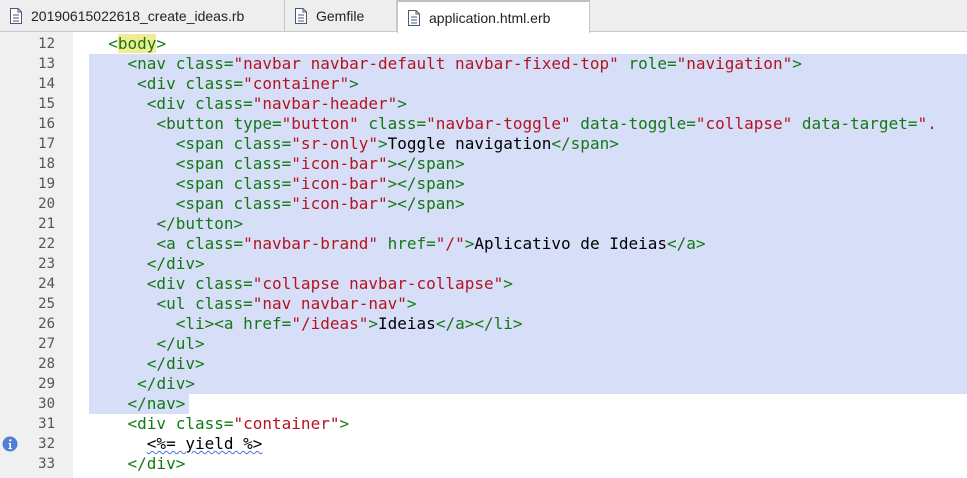 Image resolution: width=967 pixels, height=478 pixels. What do you see at coordinates (46, 264) in the screenshot?
I see `line-number: 23` at bounding box center [46, 264].